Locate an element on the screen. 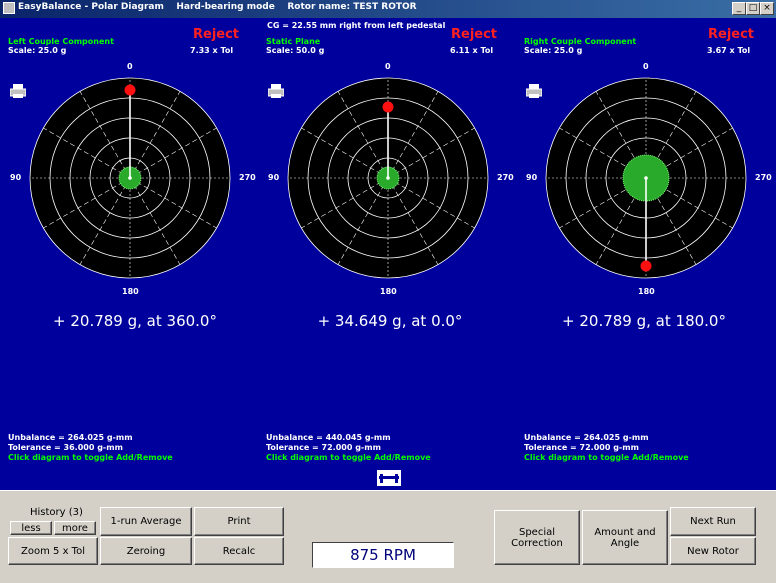 This screenshot has height=583, width=776. panel-right-tolerance: Tolerance = 72.000 g-mm is located at coordinates (581, 447).